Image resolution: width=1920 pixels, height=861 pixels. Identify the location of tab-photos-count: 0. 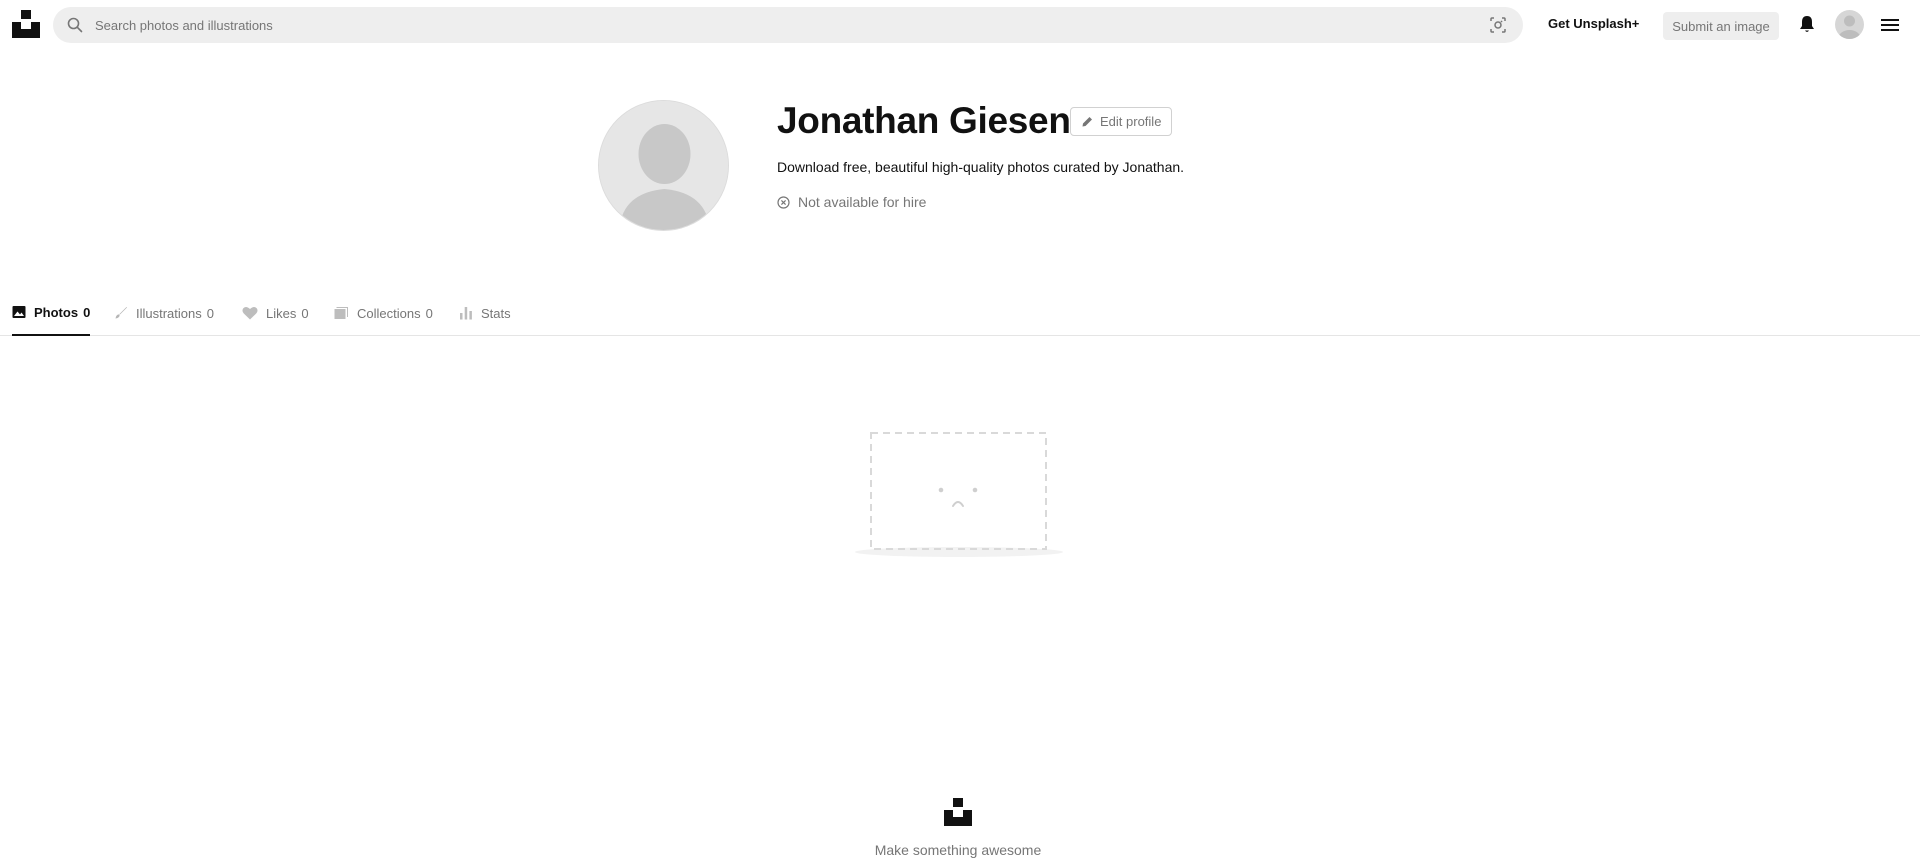
(87, 312).